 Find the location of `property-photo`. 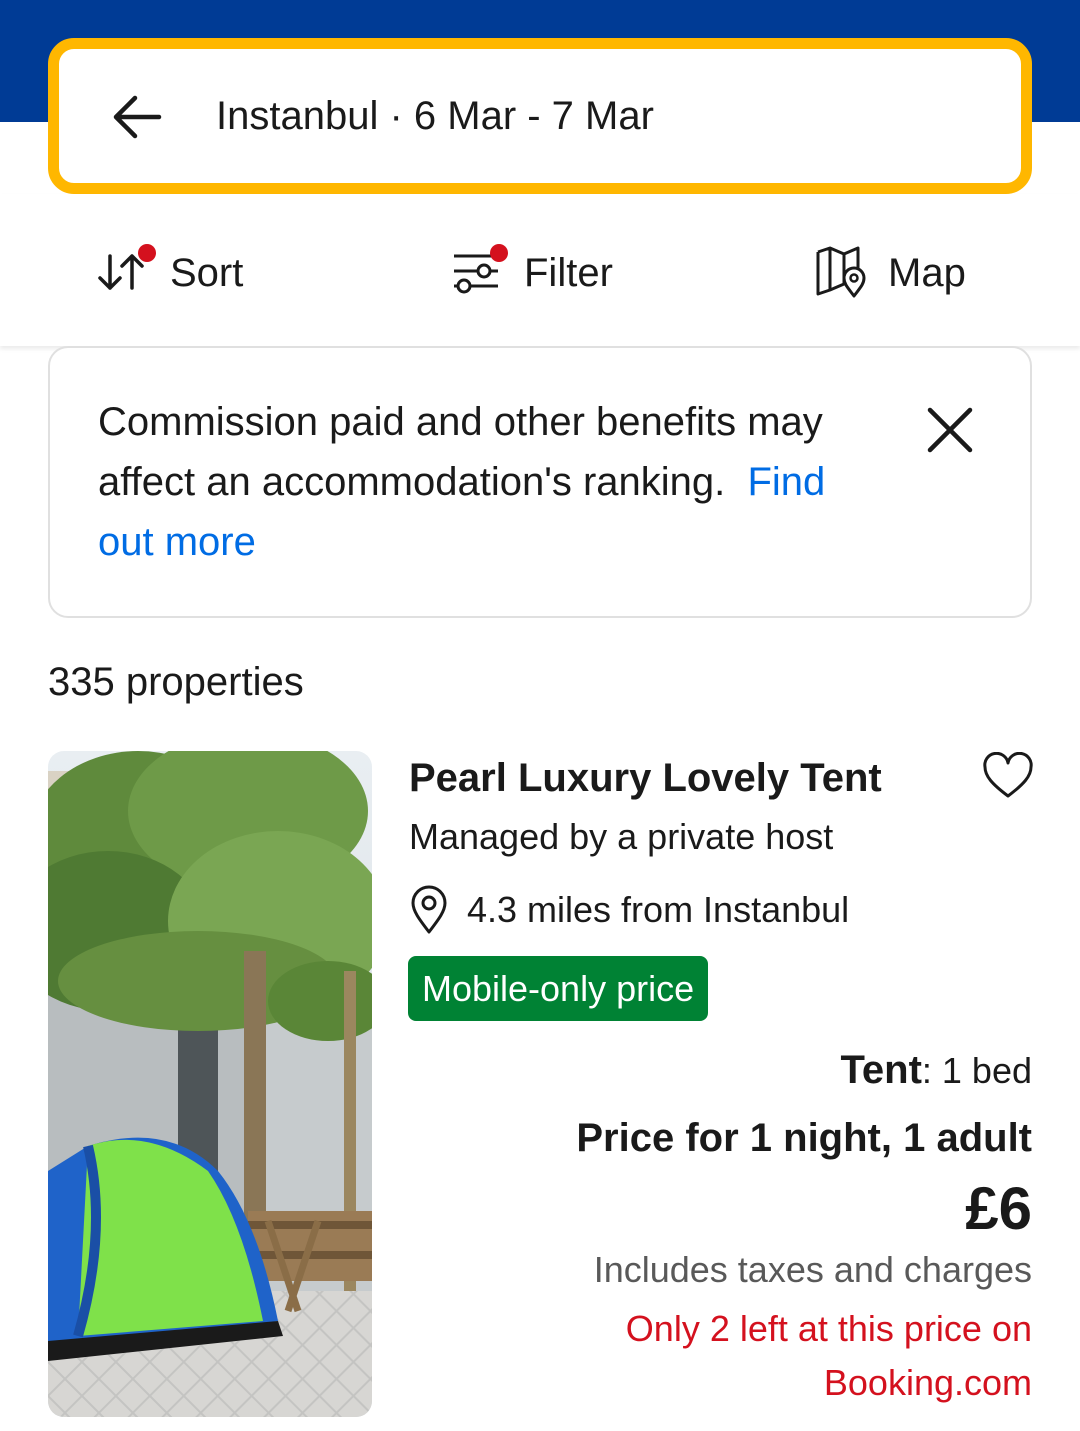

property-photo is located at coordinates (210, 1084).